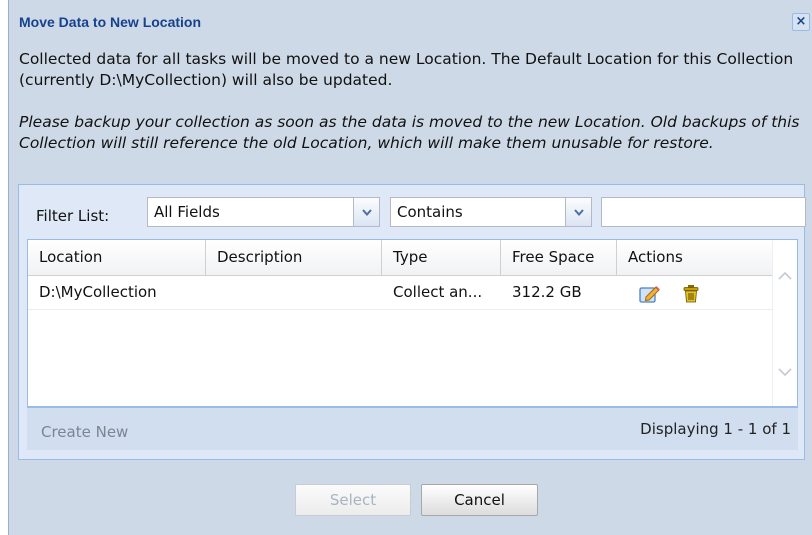  Describe the element at coordinates (695, 257) in the screenshot. I see `column-header-actions: Actions` at that location.